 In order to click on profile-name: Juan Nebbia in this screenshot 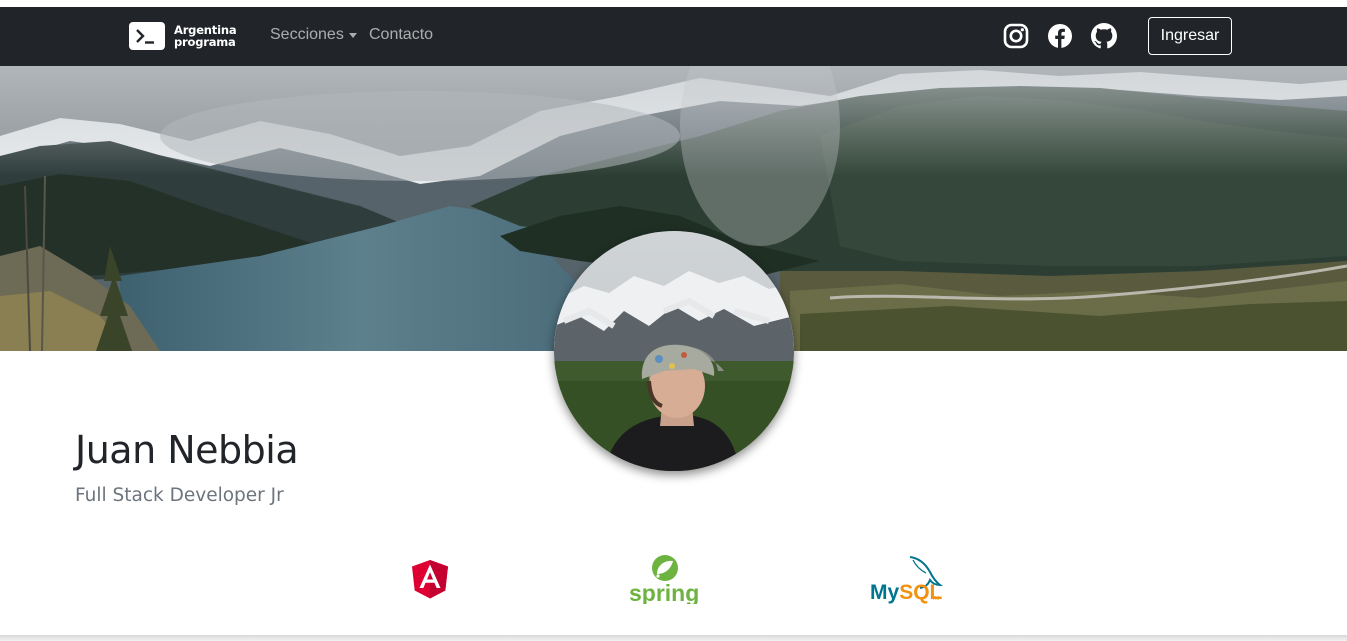, I will do `click(187, 450)`.